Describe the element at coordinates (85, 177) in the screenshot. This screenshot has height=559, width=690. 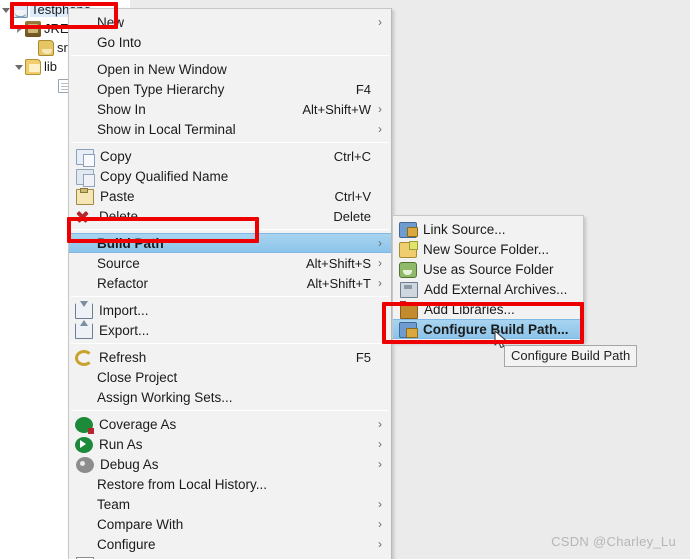
I see `copy-qualified-name-icon` at that location.